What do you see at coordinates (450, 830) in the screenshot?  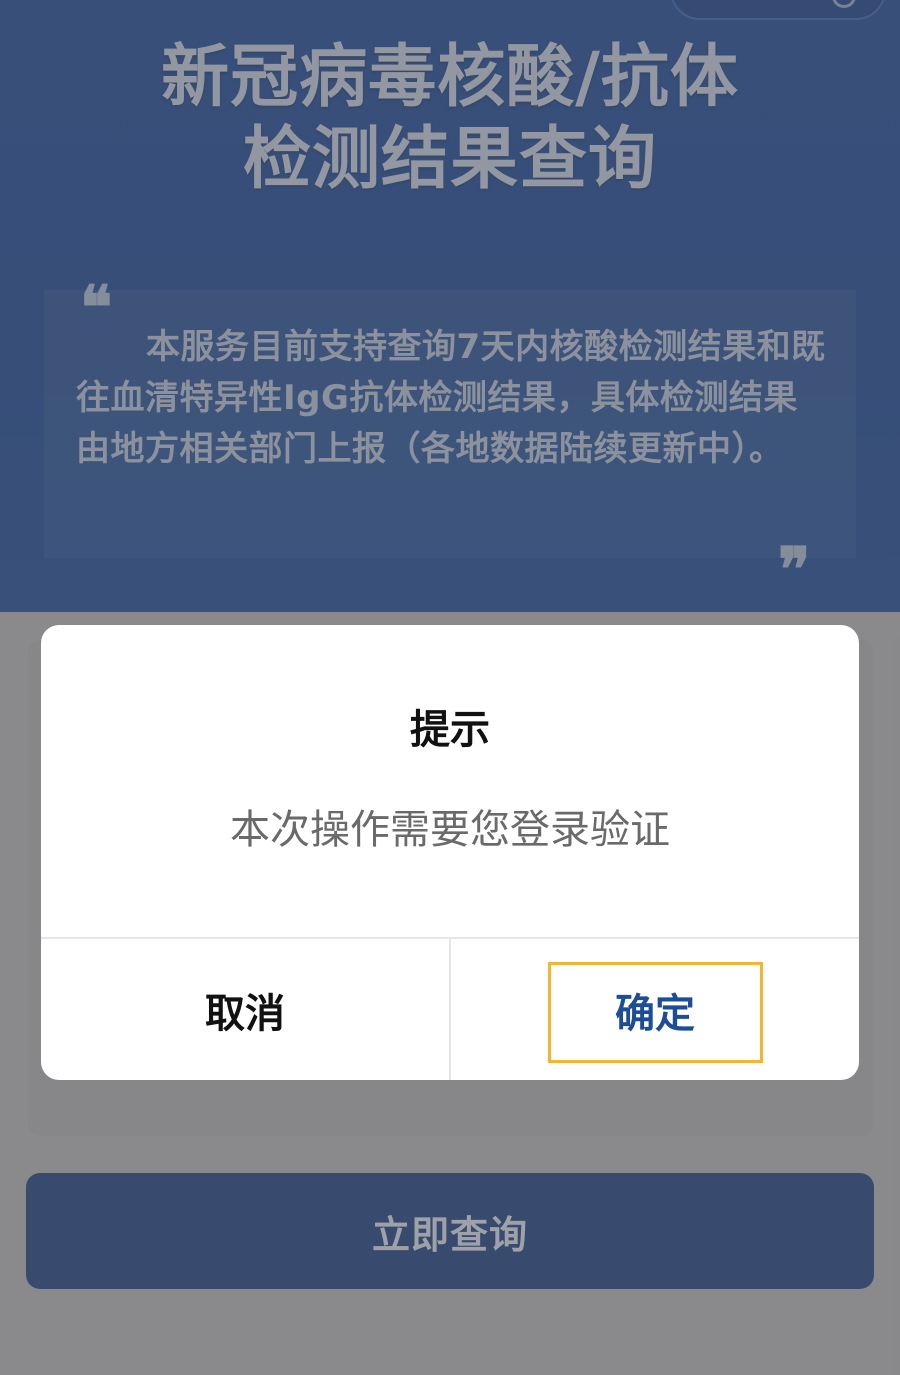 I see `dialog-message: 本次操作需要您登录验证` at bounding box center [450, 830].